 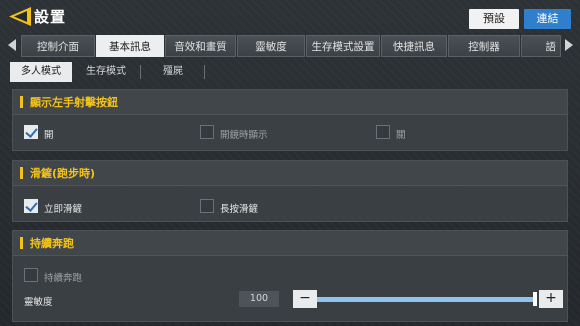 What do you see at coordinates (383, 132) in the screenshot?
I see `checkbox-off` at bounding box center [383, 132].